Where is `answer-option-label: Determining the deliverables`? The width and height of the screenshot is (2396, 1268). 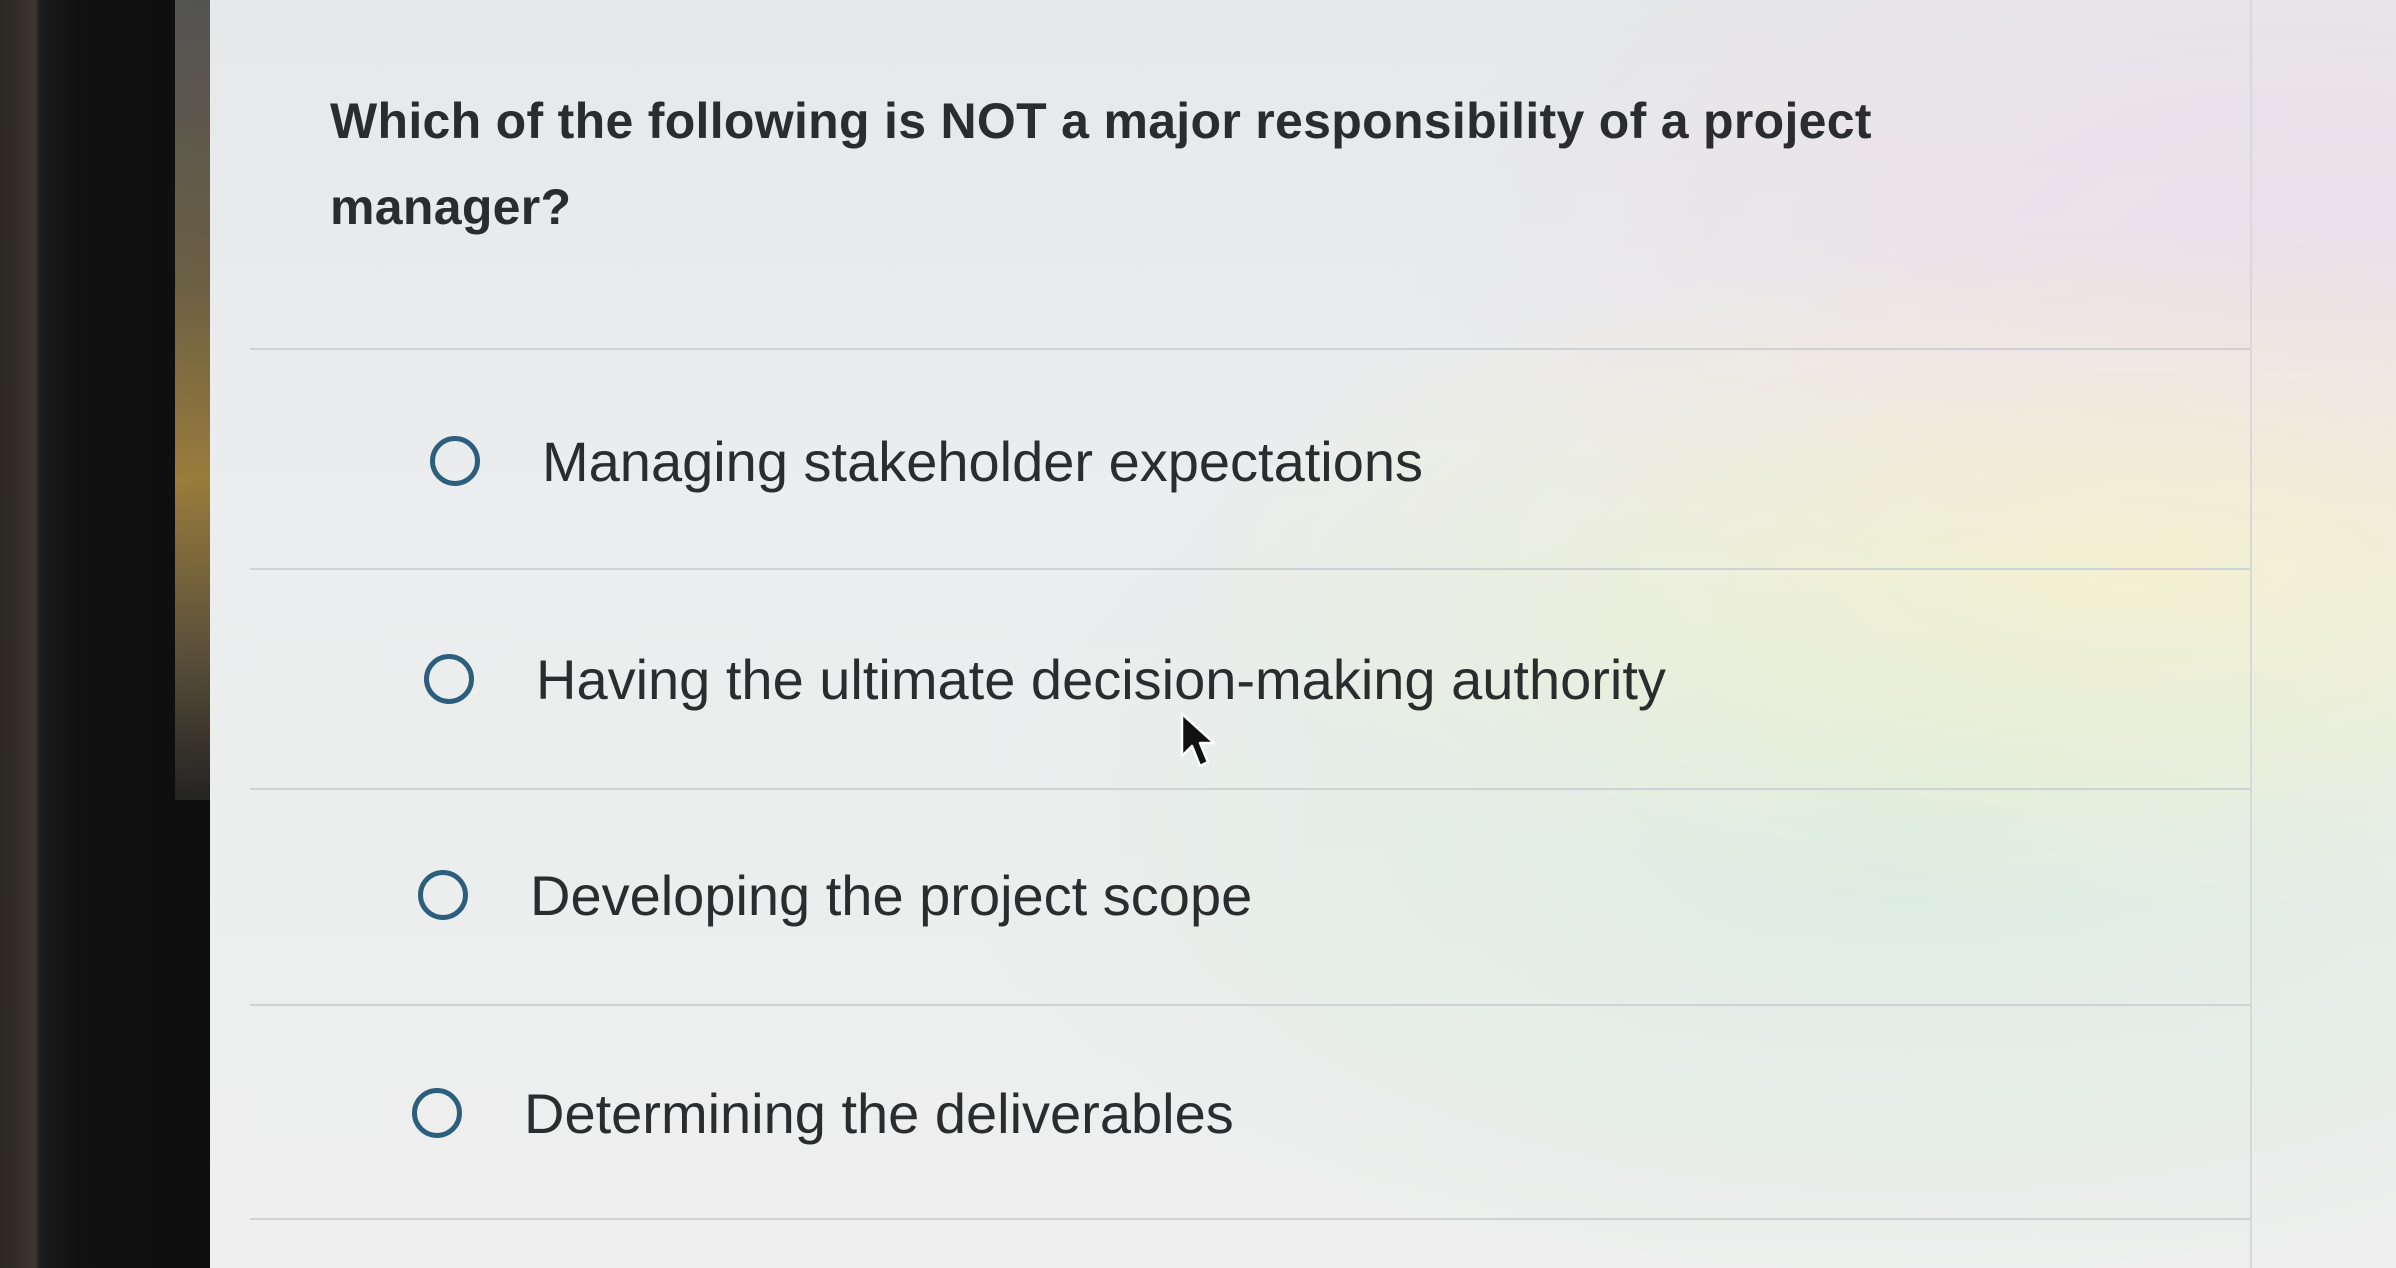 answer-option-label: Determining the deliverables is located at coordinates (879, 1113).